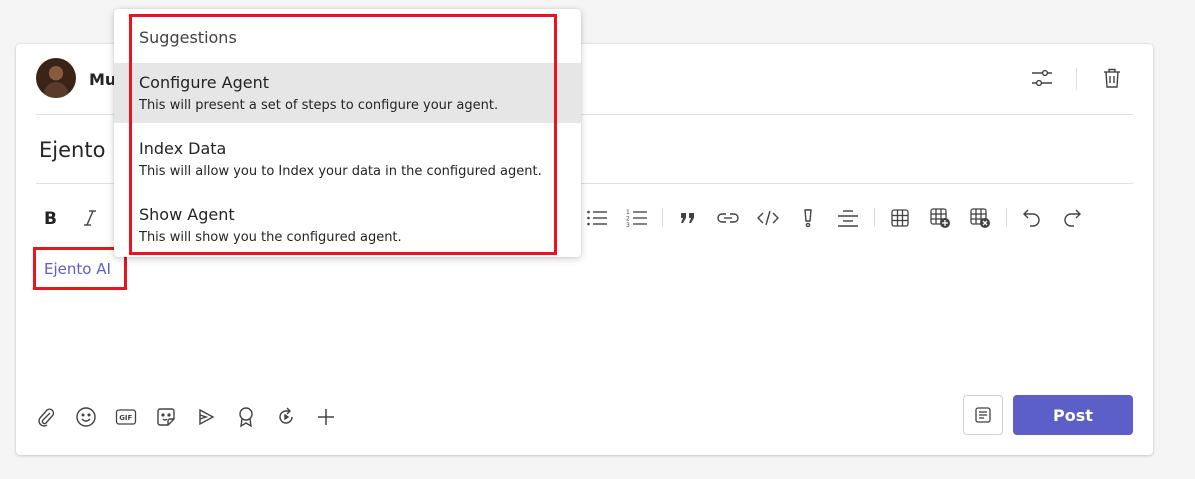  I want to click on italic-icon, so click(90, 218).